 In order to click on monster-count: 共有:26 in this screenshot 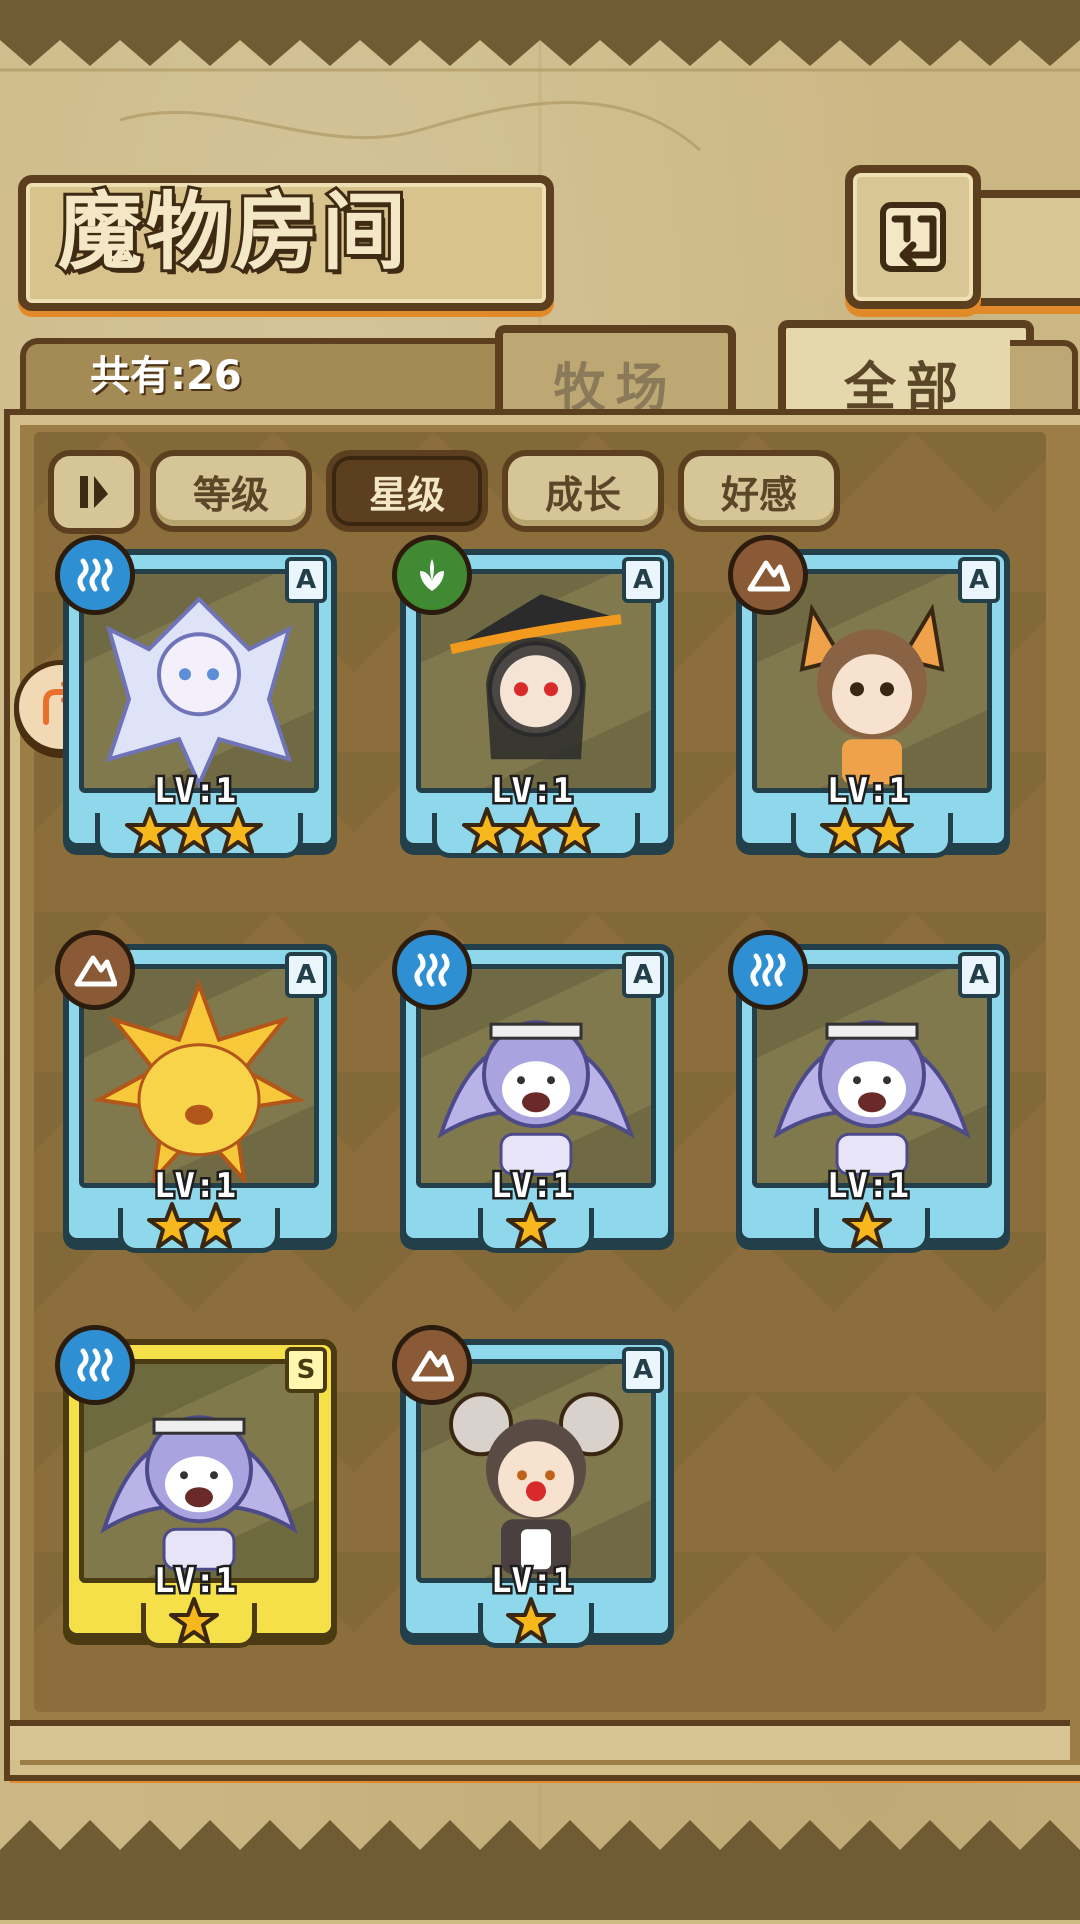, I will do `click(166, 376)`.